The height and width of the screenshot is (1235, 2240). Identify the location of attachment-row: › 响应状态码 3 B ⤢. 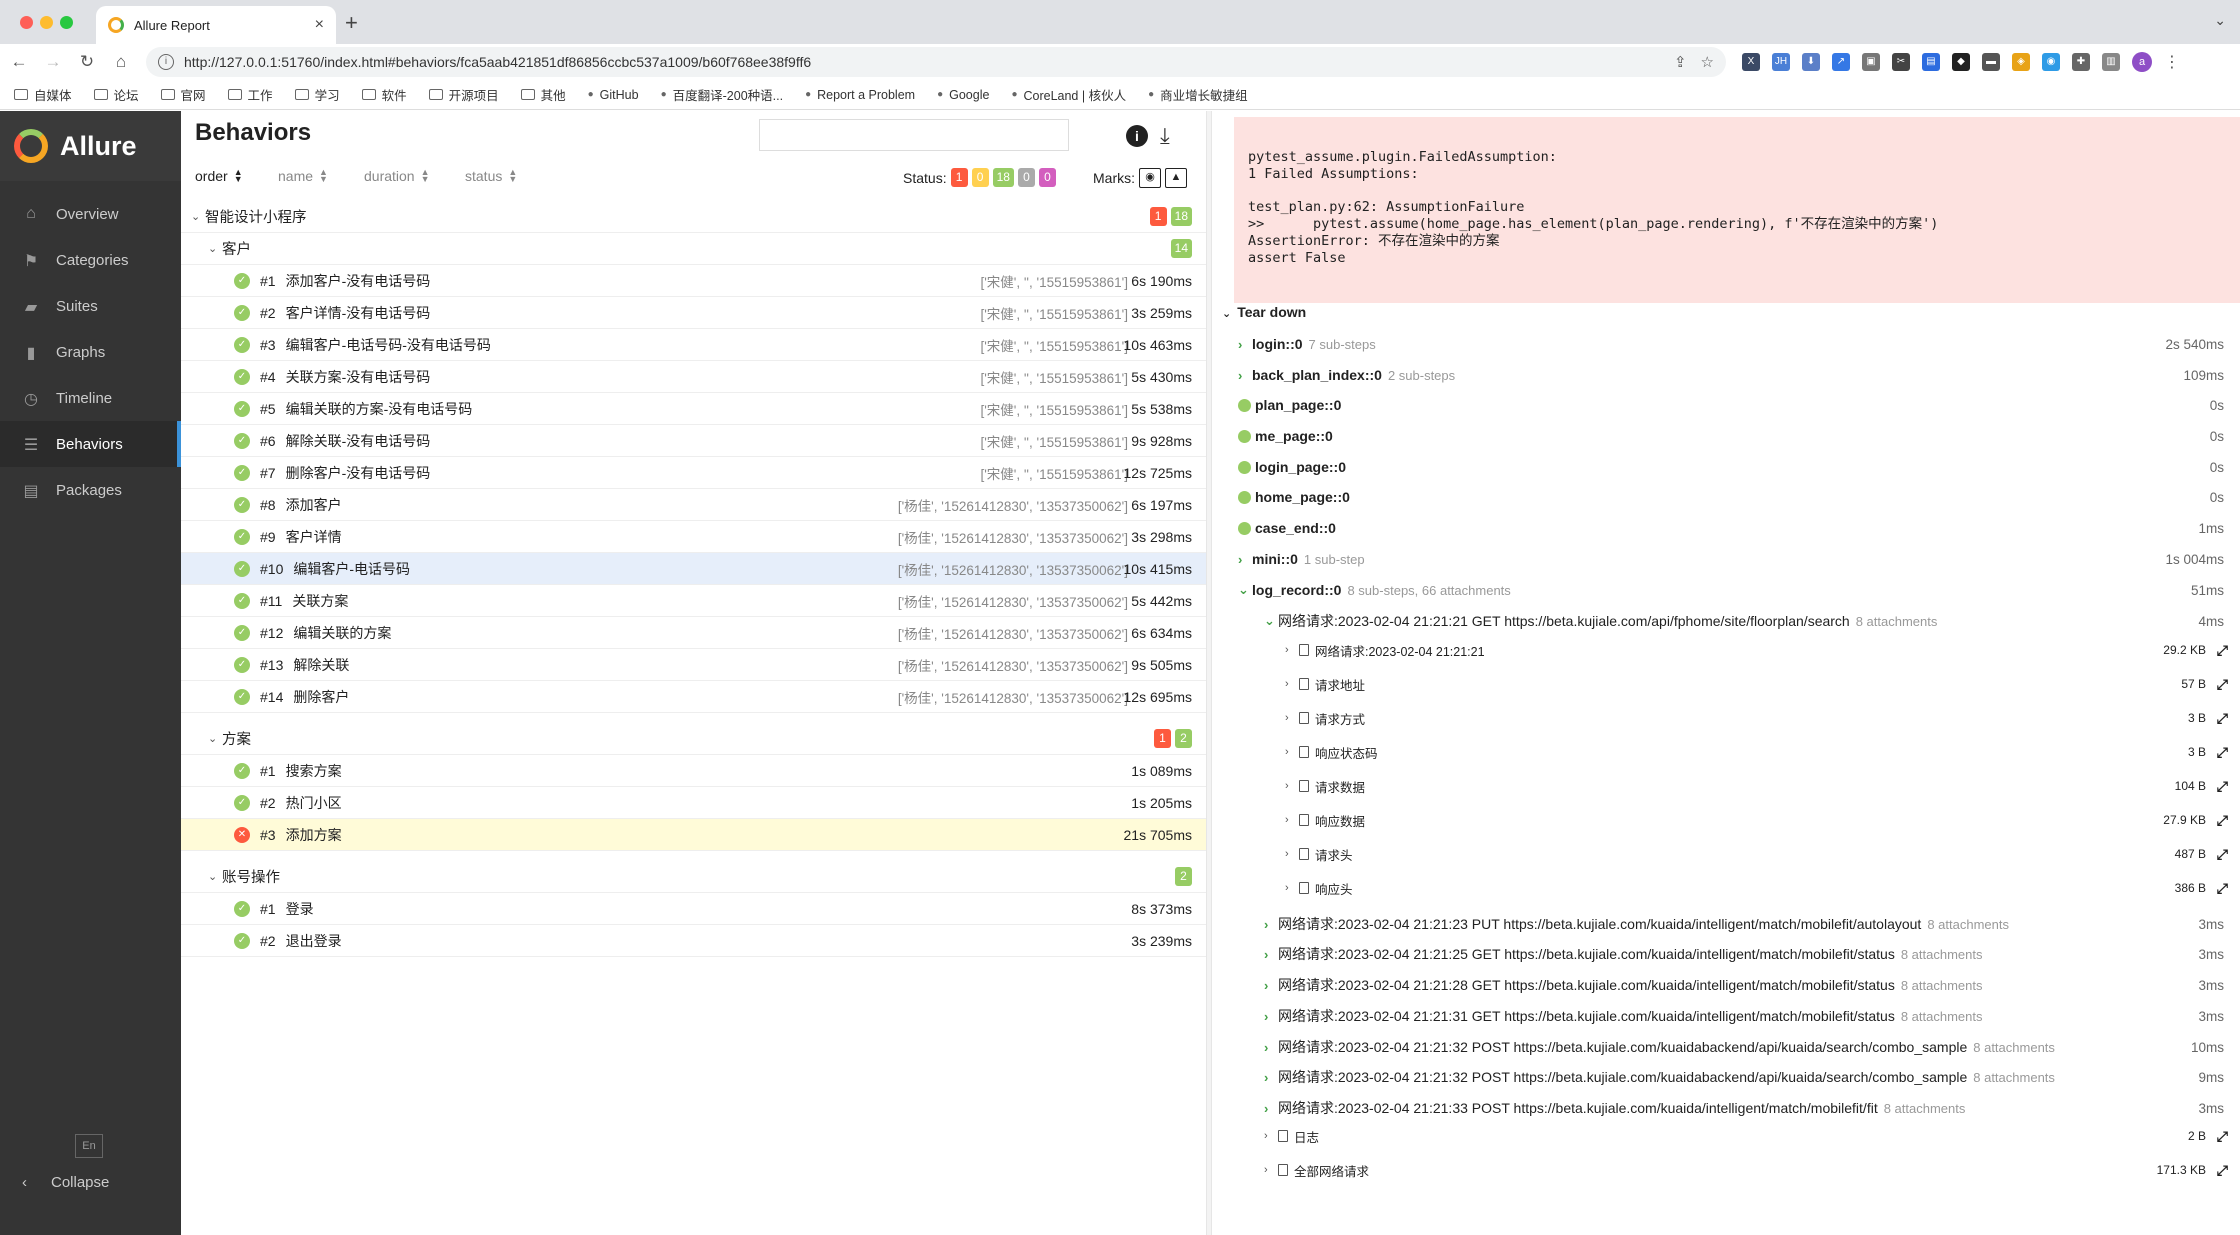
(1762, 752).